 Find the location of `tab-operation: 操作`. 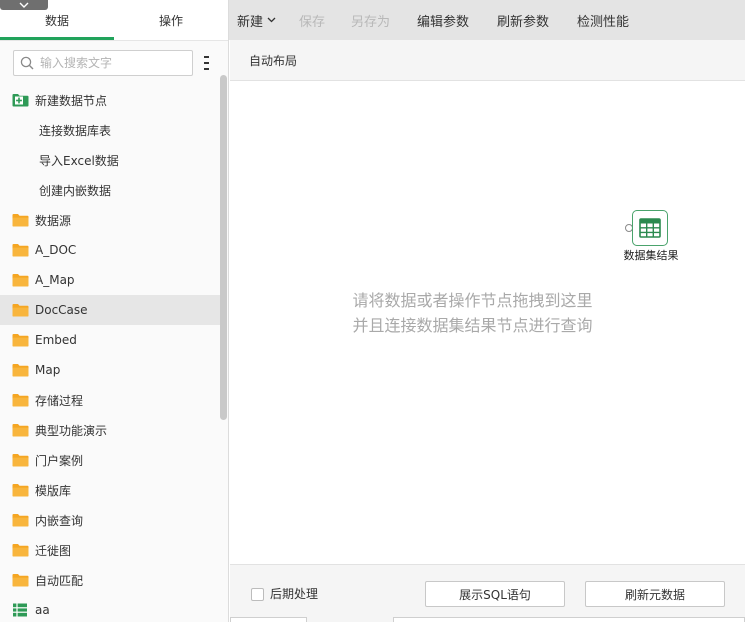

tab-operation: 操作 is located at coordinates (171, 20).